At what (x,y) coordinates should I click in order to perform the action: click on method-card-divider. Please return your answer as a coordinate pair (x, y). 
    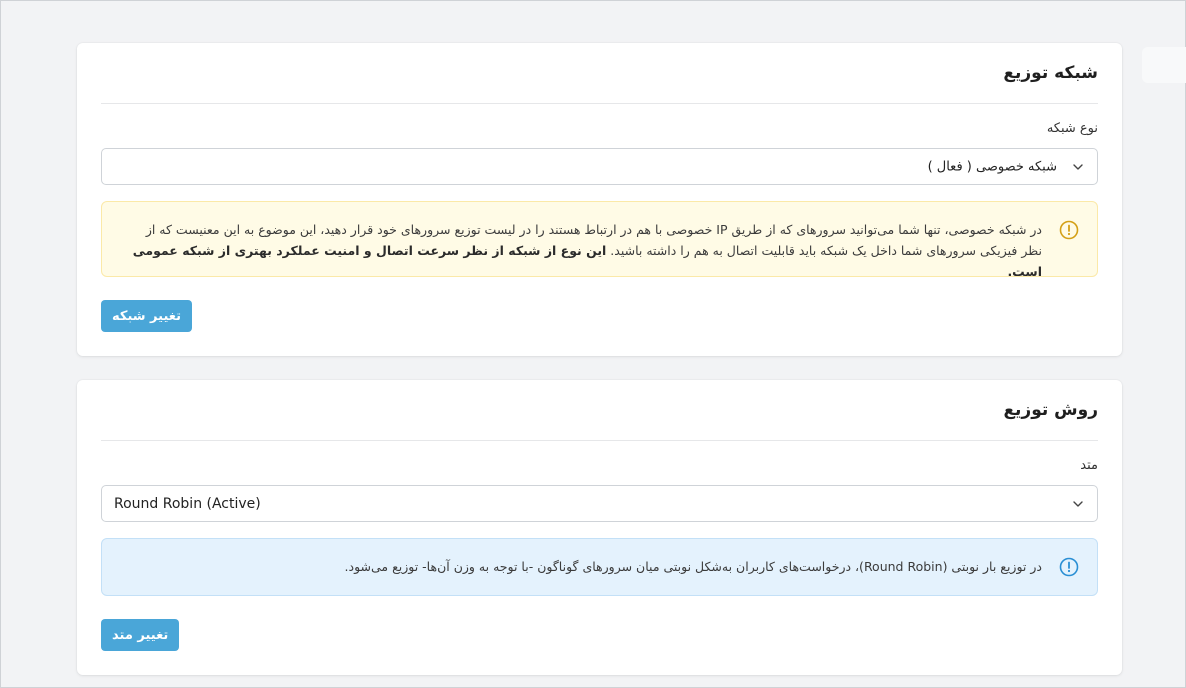
    Looking at the image, I should click on (599, 440).